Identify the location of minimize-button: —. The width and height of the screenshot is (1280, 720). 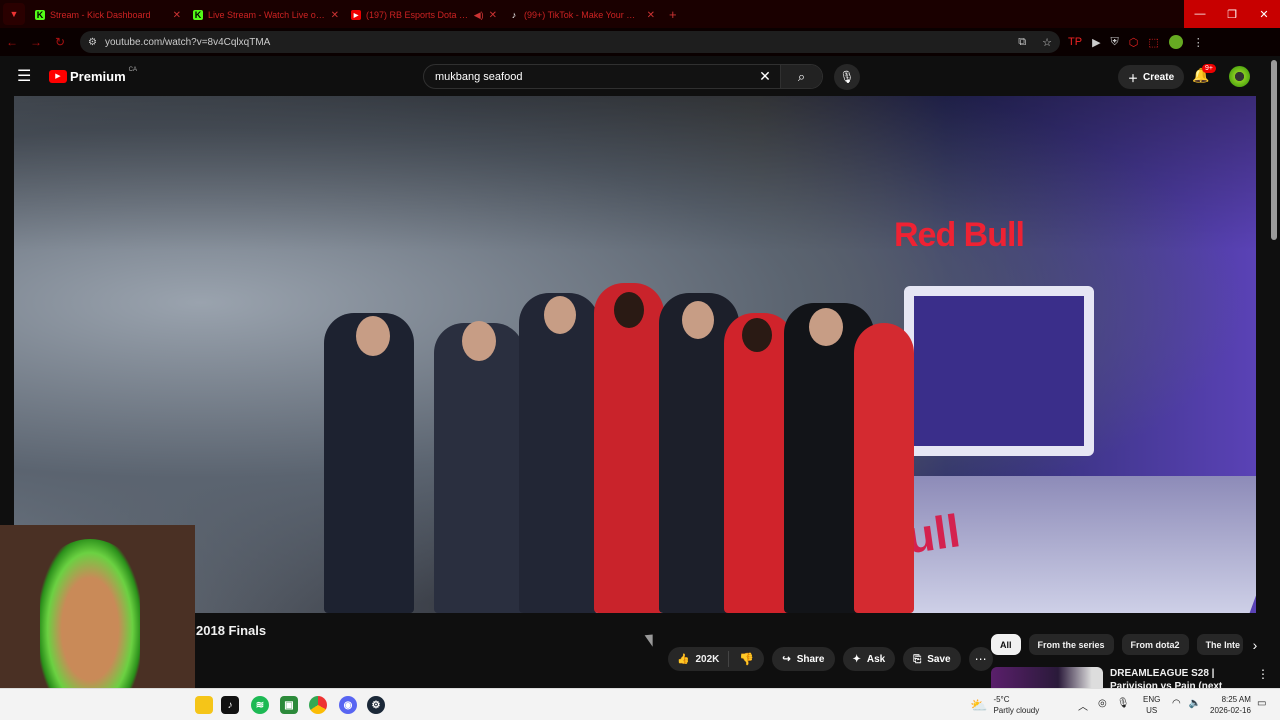
(1200, 14).